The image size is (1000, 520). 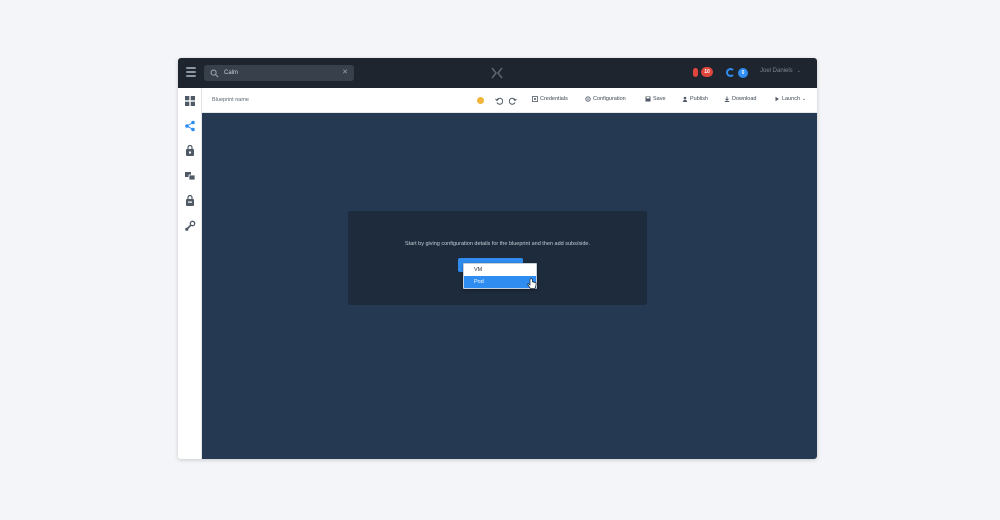 I want to click on projects-icon, so click(x=190, y=201).